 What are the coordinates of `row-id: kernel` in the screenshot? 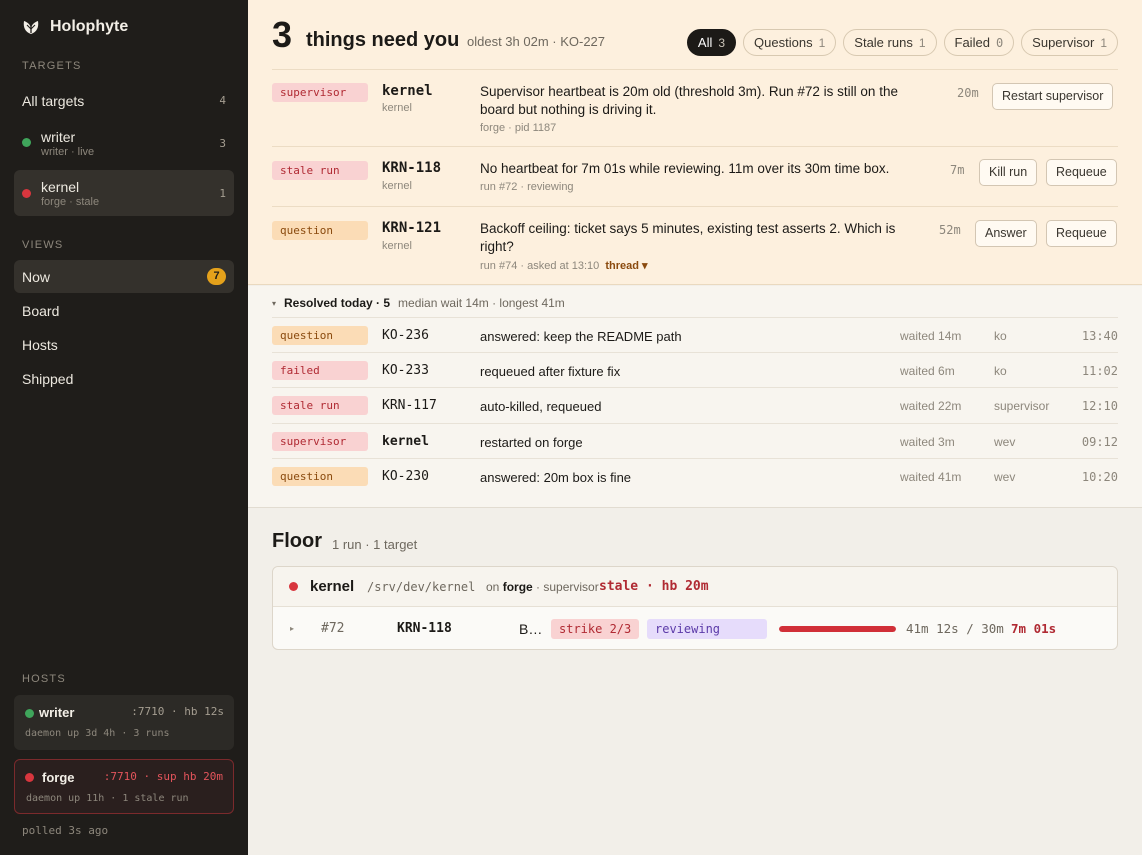 It's located at (405, 441).